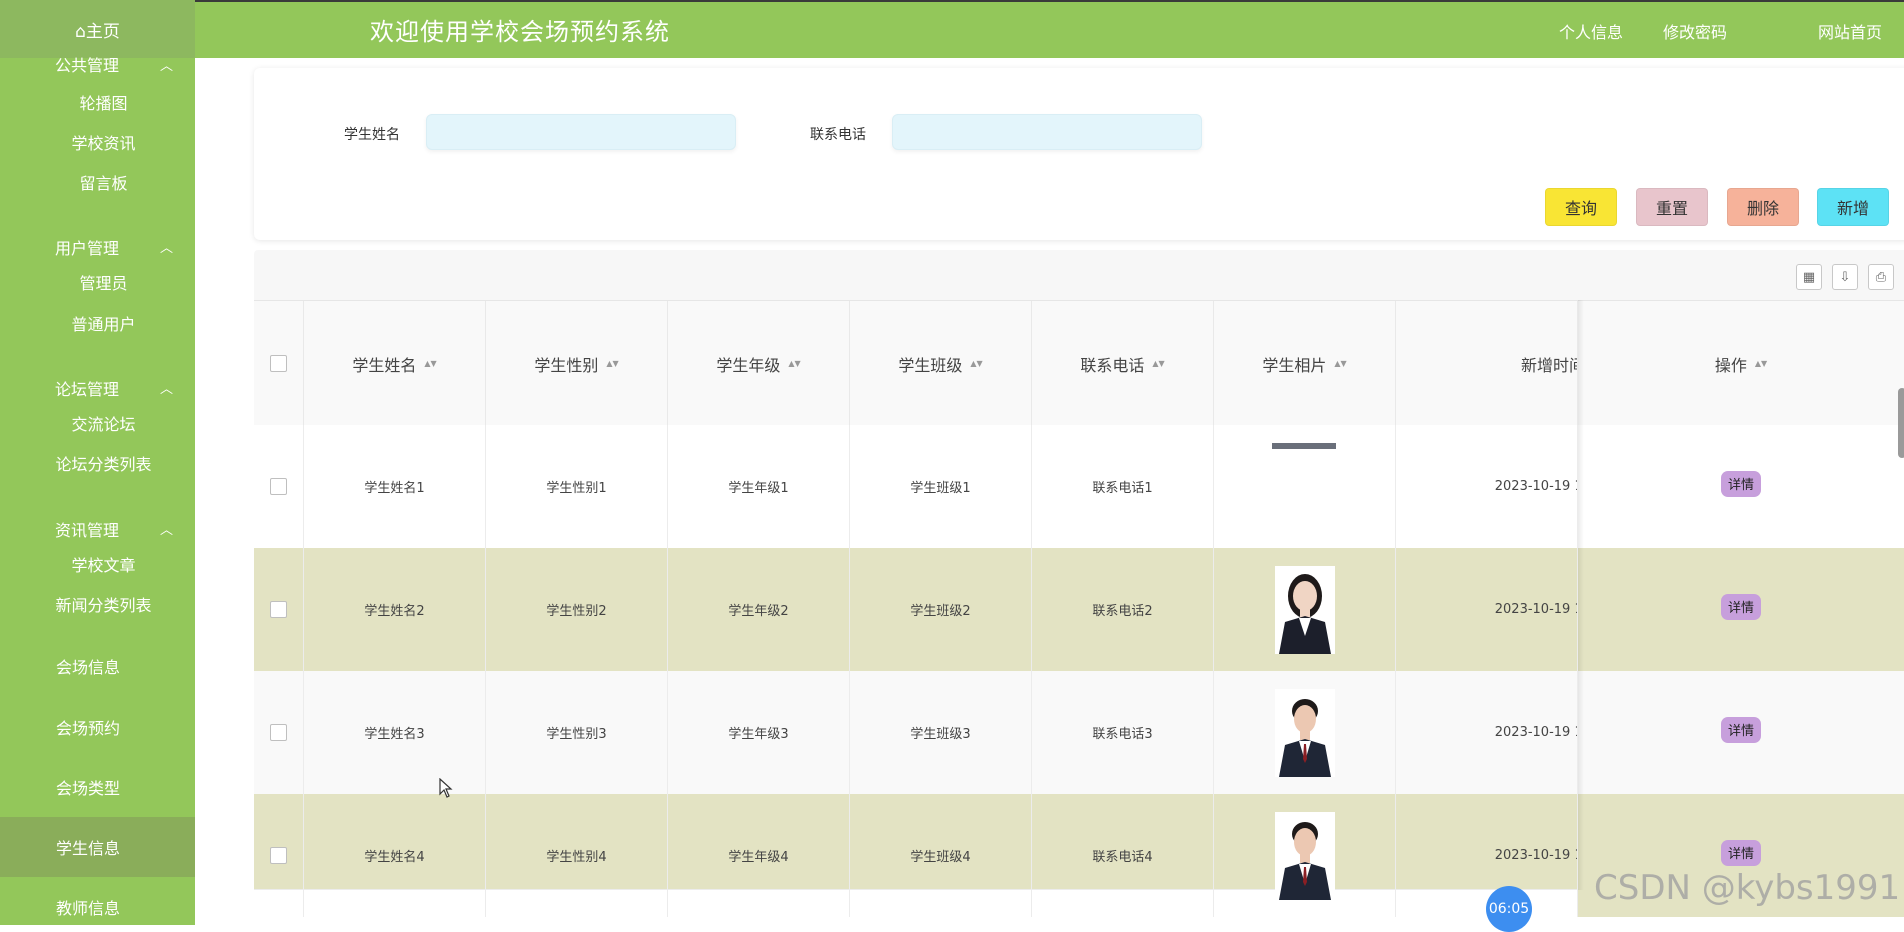  Describe the element at coordinates (97, 727) in the screenshot. I see `sidebar-item-venue-booking: 会场预约` at that location.